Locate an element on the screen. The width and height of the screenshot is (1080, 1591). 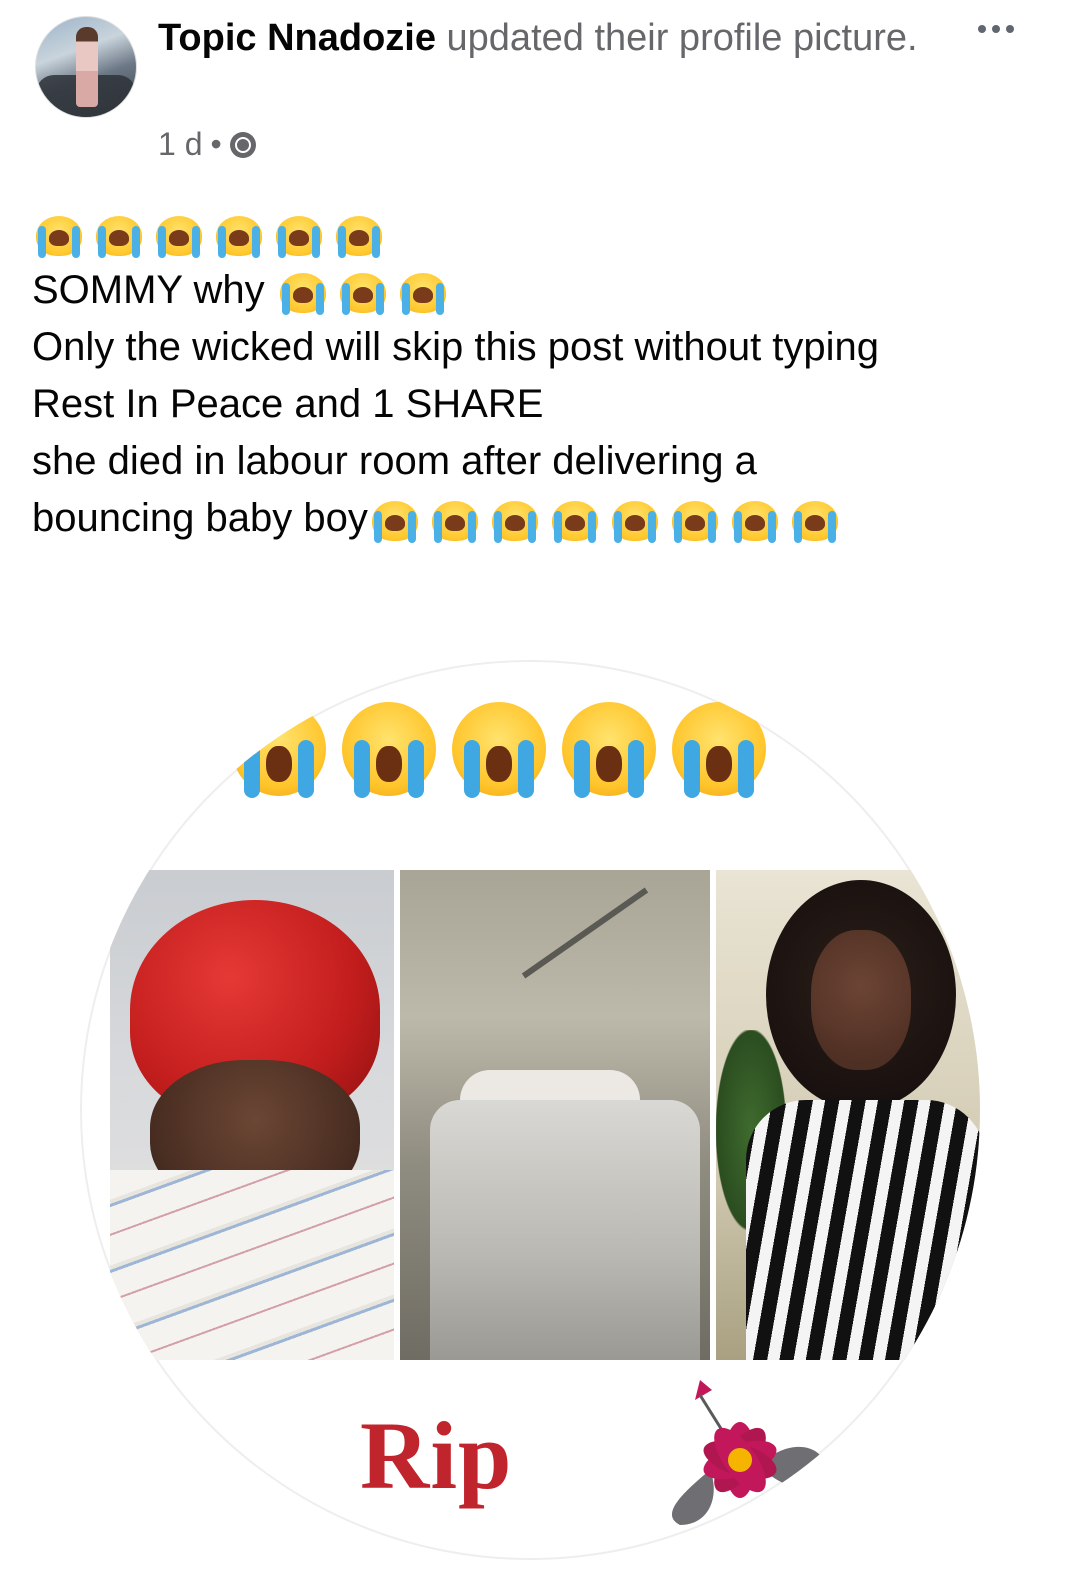
photo-emoji-row is located at coordinates (499, 749).